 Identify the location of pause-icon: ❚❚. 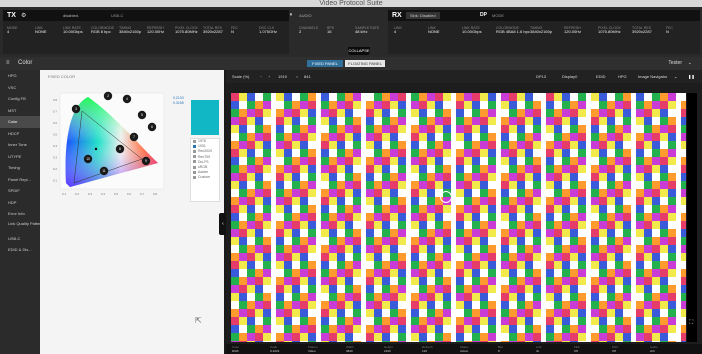
(691, 76).